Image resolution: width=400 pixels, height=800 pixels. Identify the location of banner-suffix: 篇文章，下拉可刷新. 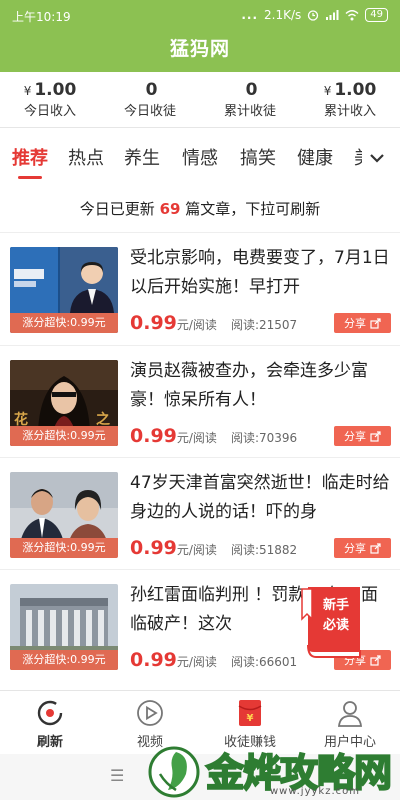
(253, 209).